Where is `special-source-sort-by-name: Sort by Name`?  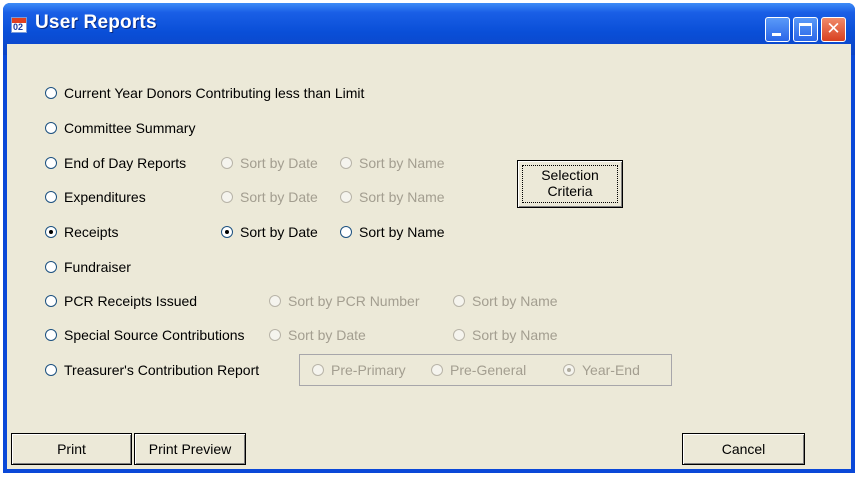
special-source-sort-by-name: Sort by Name is located at coordinates (505, 335).